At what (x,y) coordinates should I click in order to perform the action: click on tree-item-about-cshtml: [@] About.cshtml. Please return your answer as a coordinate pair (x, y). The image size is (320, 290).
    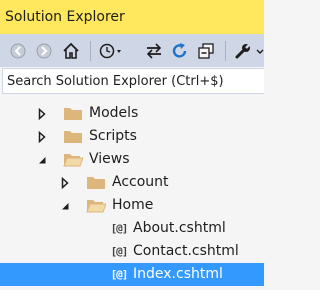
    Looking at the image, I should click on (132, 228).